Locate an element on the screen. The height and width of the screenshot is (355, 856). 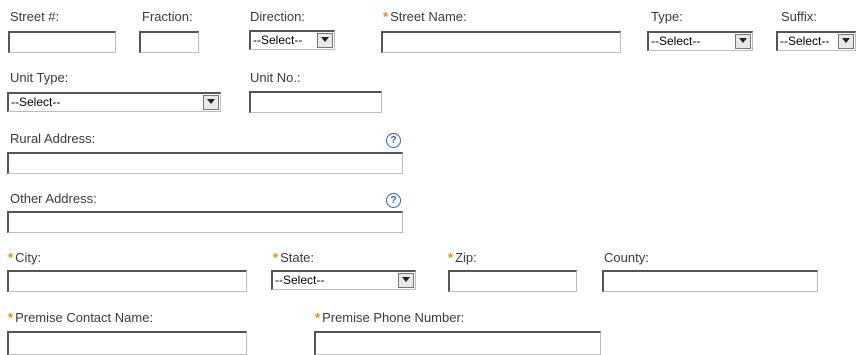
other-address-input is located at coordinates (205, 222).